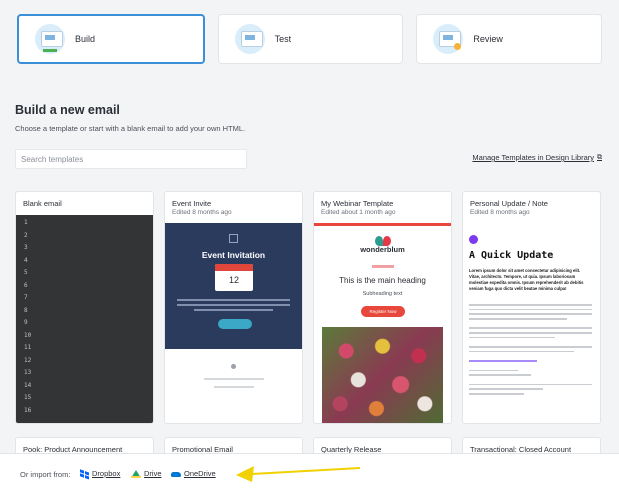 This screenshot has width=619, height=490. Describe the element at coordinates (28, 385) in the screenshot. I see `line-number: 14` at that location.